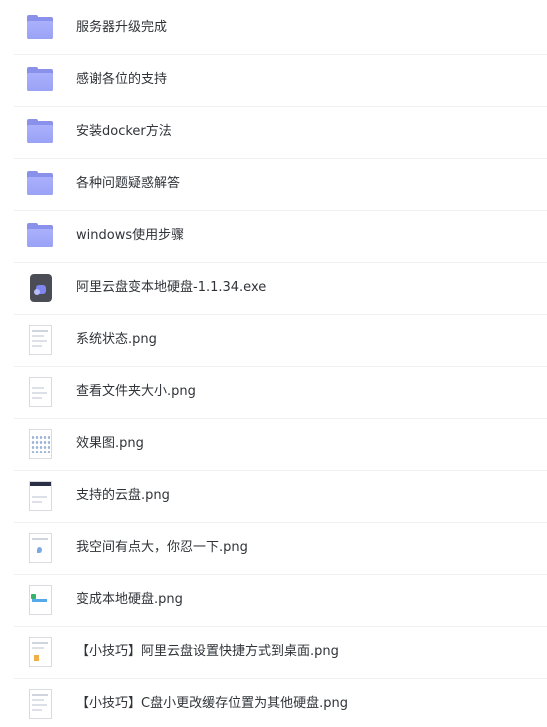  I want to click on file-row-image: 【小技巧】C盘小更改缓存位置为其他硬盘.png, so click(280, 703).